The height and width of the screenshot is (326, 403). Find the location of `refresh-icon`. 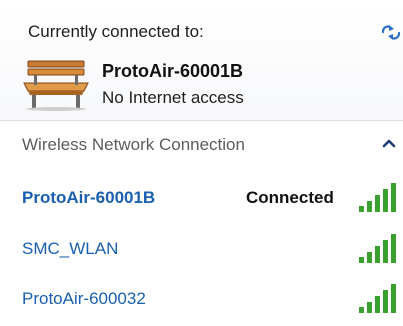

refresh-icon is located at coordinates (391, 33).